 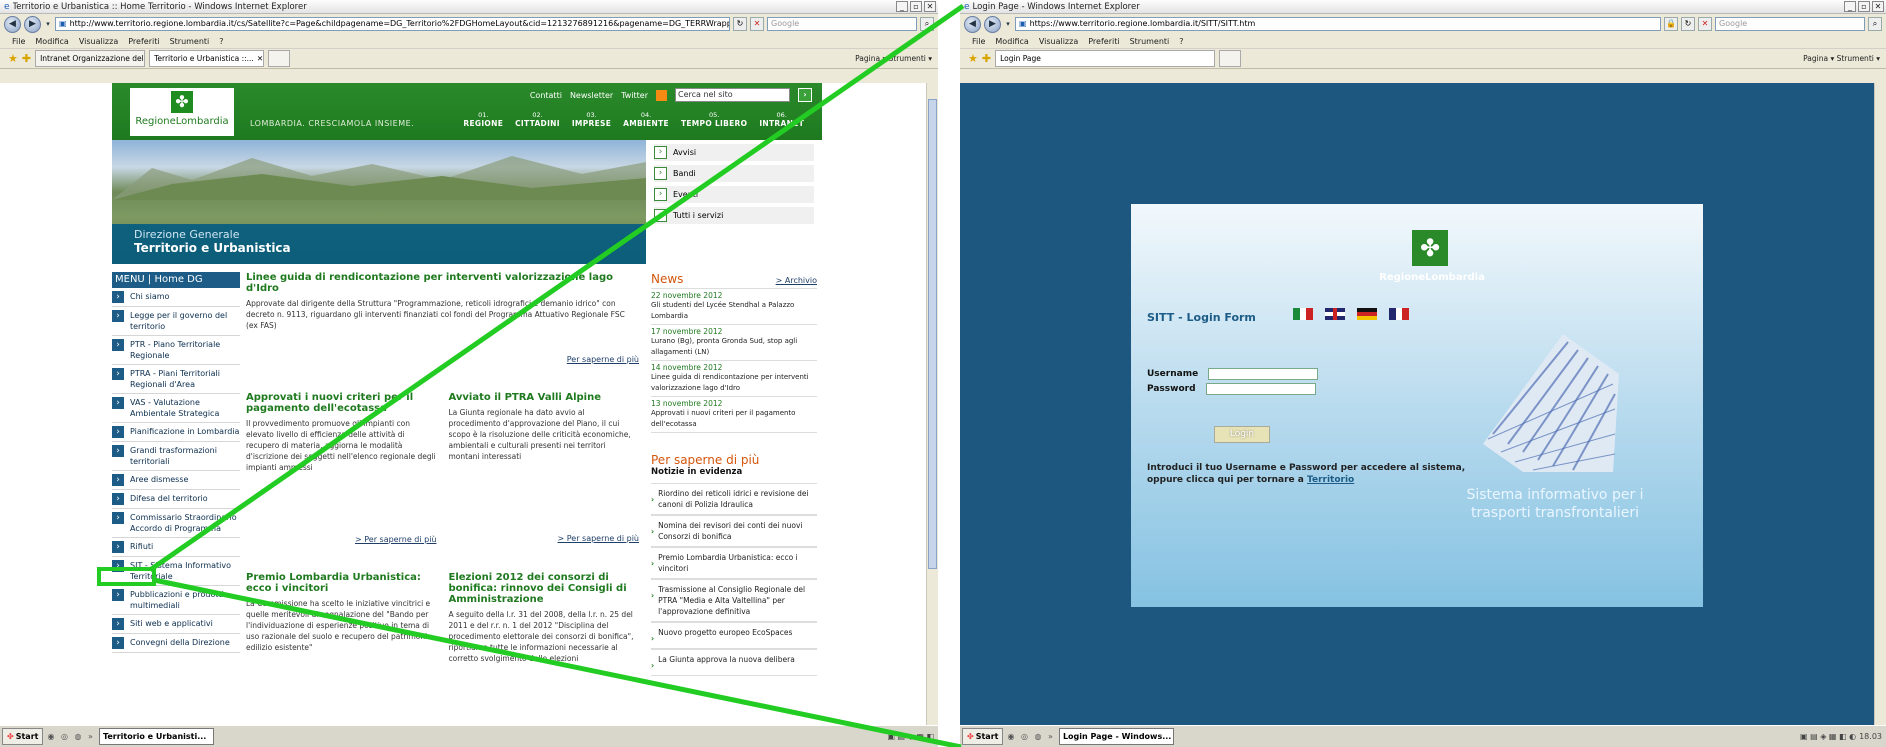 What do you see at coordinates (902, 6) in the screenshot?
I see `minimize-icon: _` at bounding box center [902, 6].